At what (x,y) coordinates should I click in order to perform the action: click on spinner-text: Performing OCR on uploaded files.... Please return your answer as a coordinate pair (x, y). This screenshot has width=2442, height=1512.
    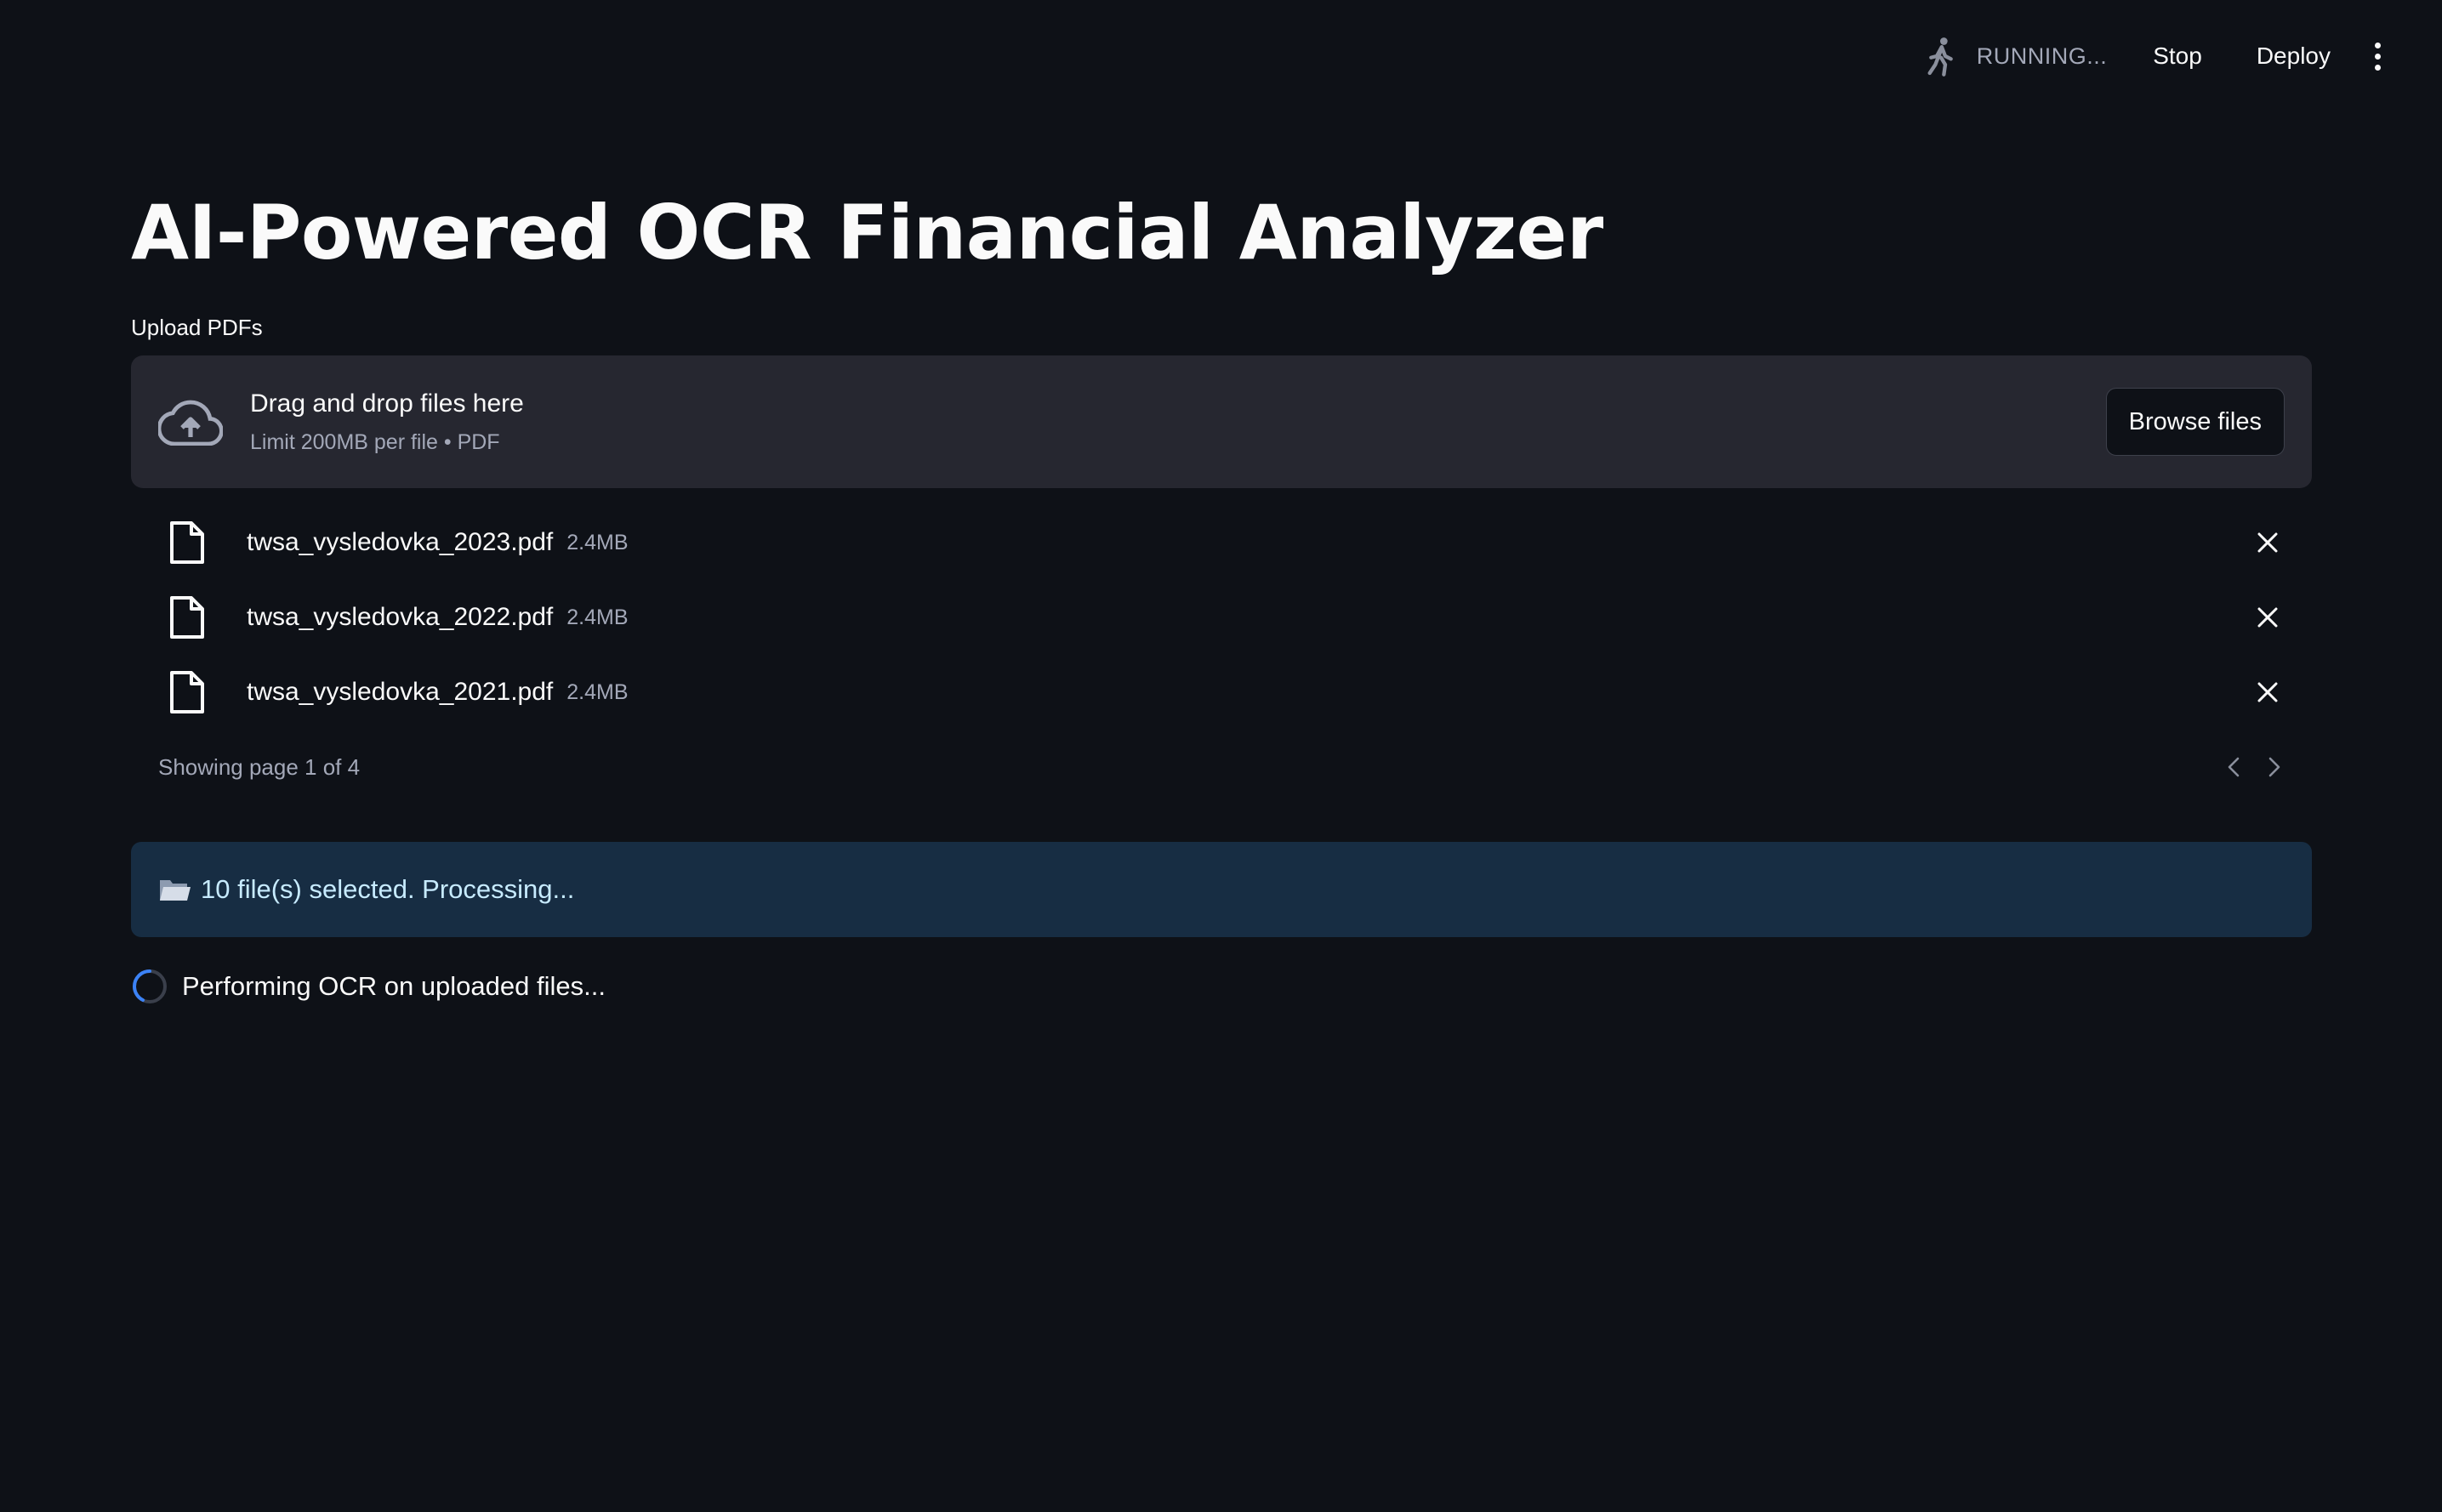
    Looking at the image, I should click on (394, 986).